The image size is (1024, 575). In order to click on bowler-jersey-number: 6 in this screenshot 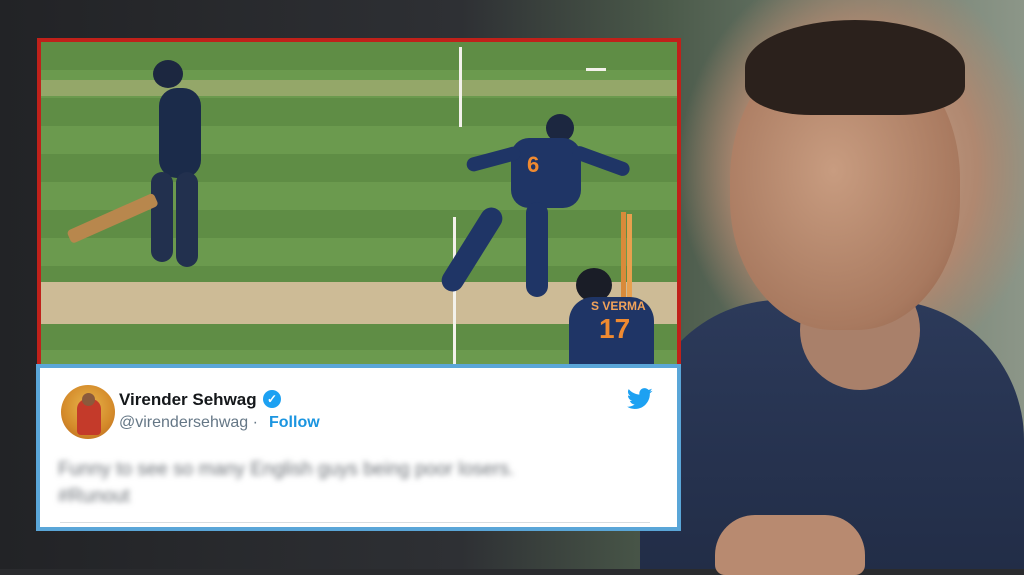, I will do `click(533, 164)`.